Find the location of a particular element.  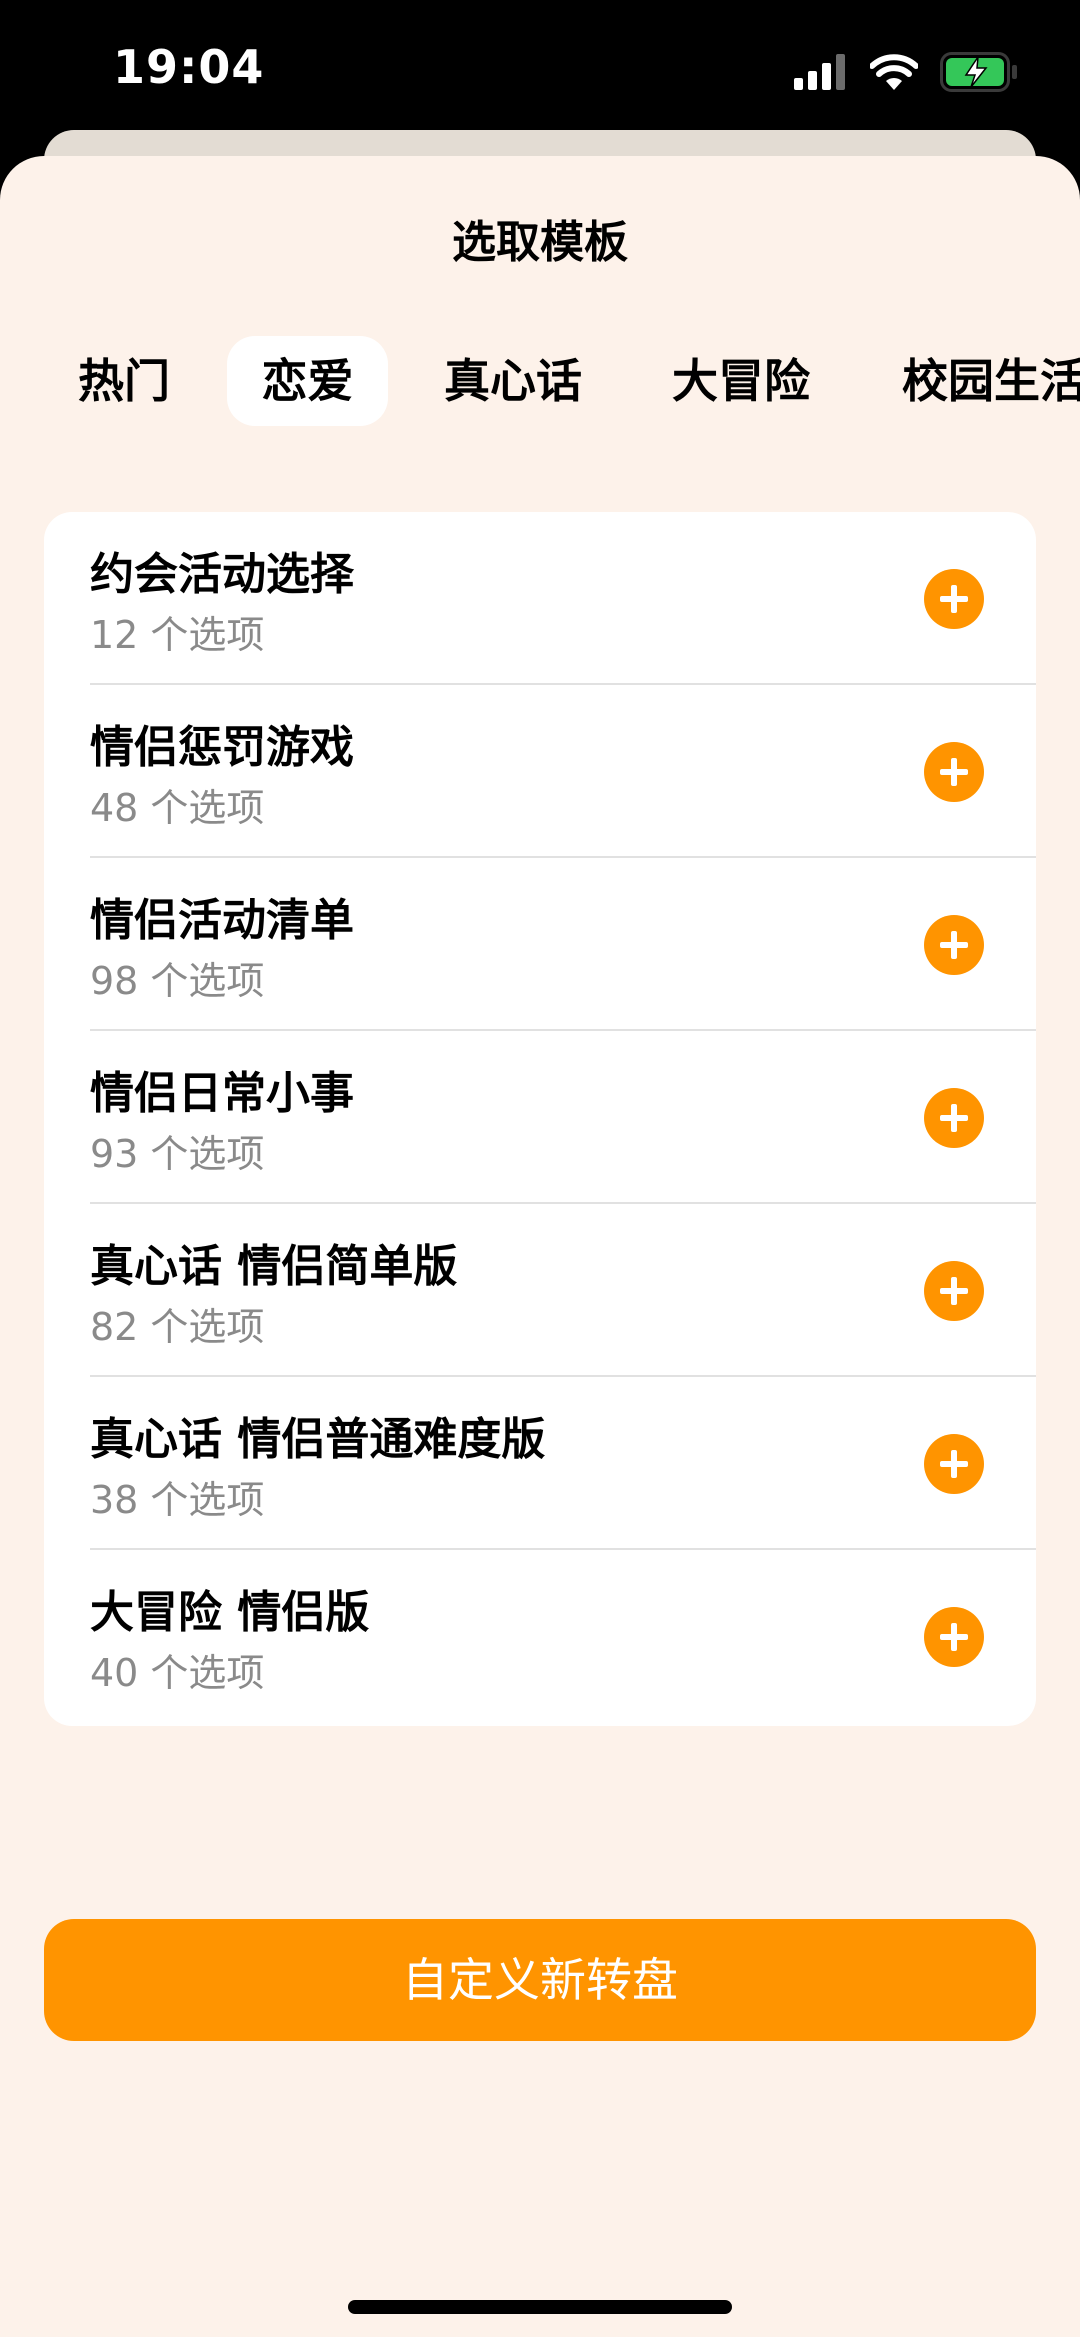

template-row: 情侣惩罚游戏 48 个选项 is located at coordinates (540, 771).